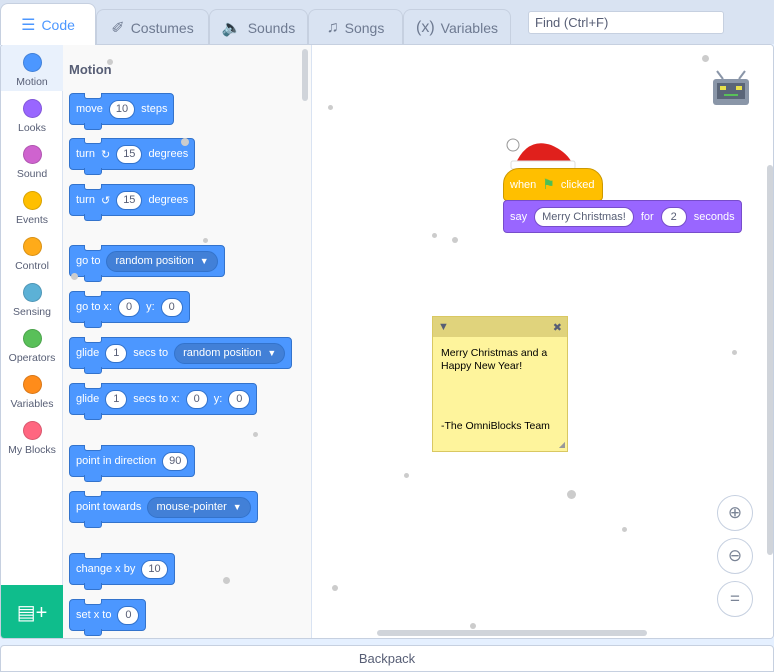 This screenshot has height=672, width=774. Describe the element at coordinates (500, 360) in the screenshot. I see `note-text: Merry Christmas and a Happy New Year!` at that location.